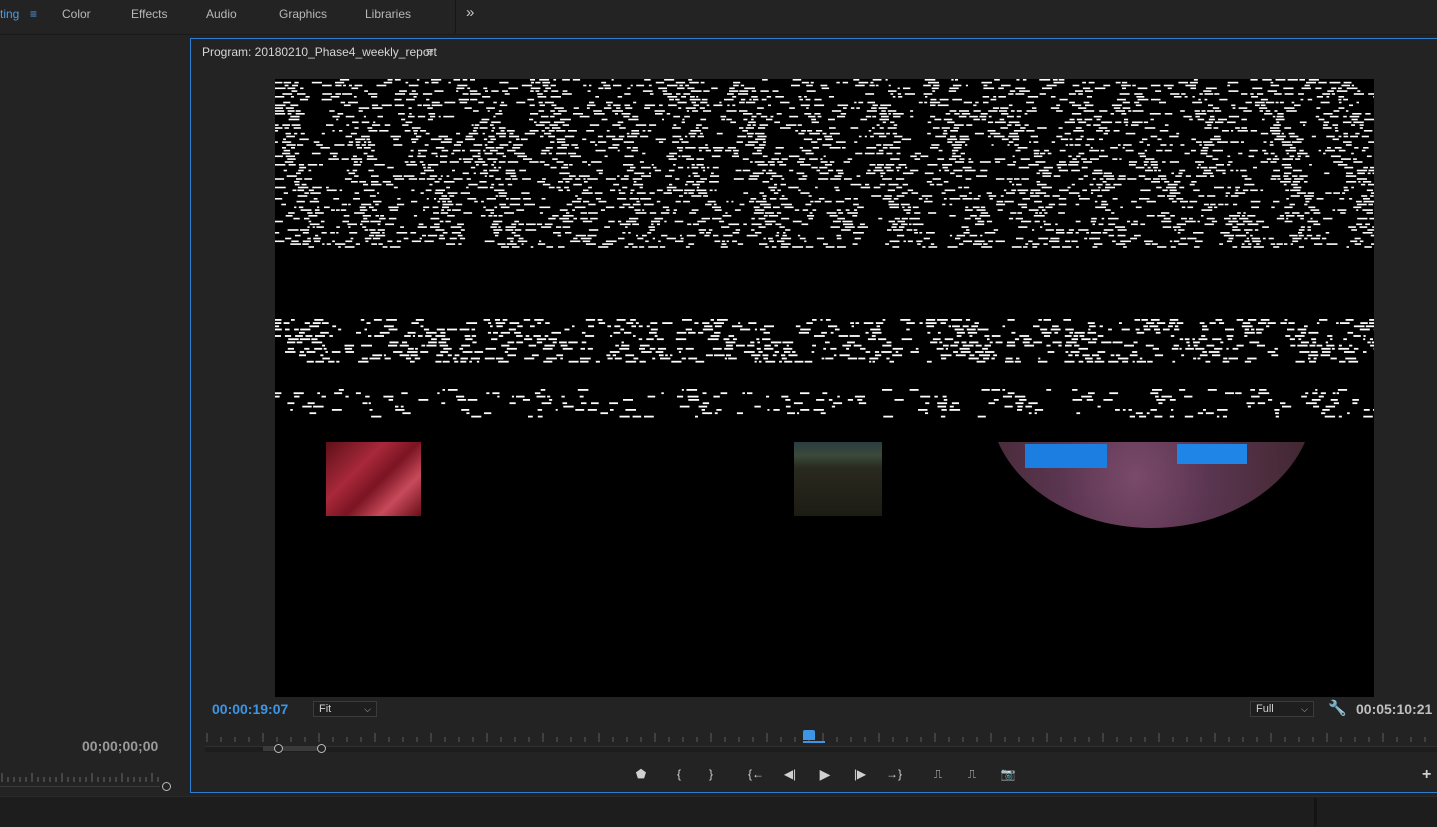  What do you see at coordinates (325, 709) in the screenshot?
I see `zoom-level-value: Fit` at bounding box center [325, 709].